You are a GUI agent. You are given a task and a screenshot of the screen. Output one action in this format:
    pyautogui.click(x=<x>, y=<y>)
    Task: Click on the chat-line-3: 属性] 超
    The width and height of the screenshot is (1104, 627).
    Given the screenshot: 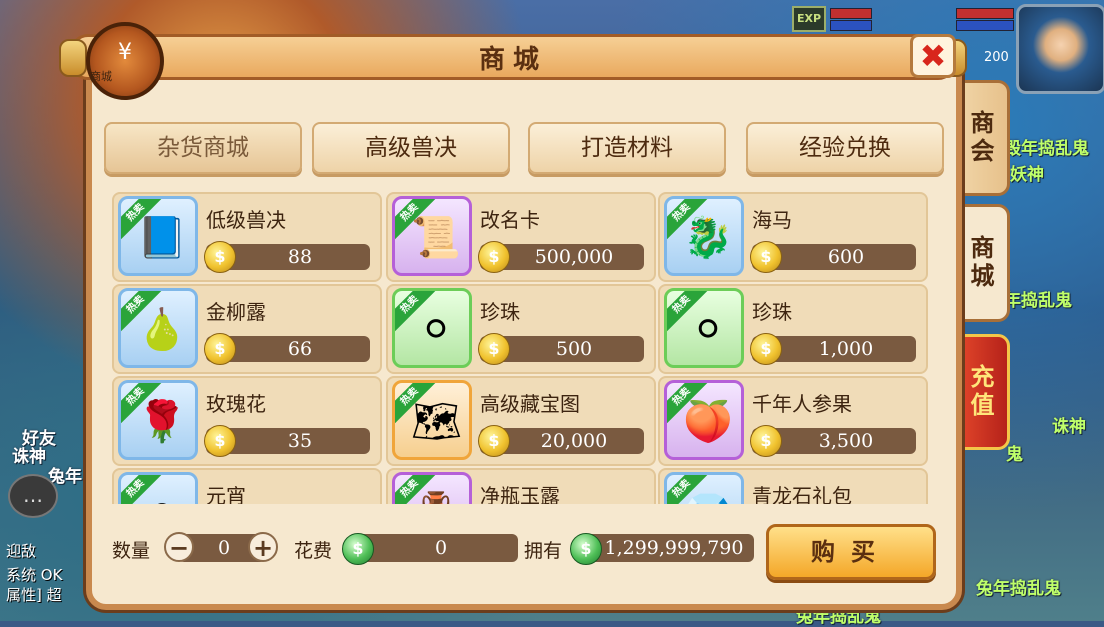 What is the action you would take?
    pyautogui.click(x=34, y=595)
    